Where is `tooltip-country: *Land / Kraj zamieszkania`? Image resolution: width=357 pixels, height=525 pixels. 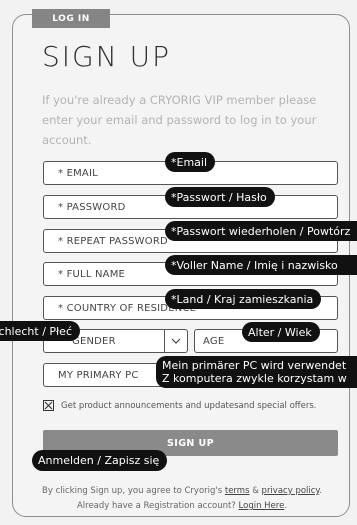
tooltip-country: *Land / Kraj zamieszkania is located at coordinates (243, 299).